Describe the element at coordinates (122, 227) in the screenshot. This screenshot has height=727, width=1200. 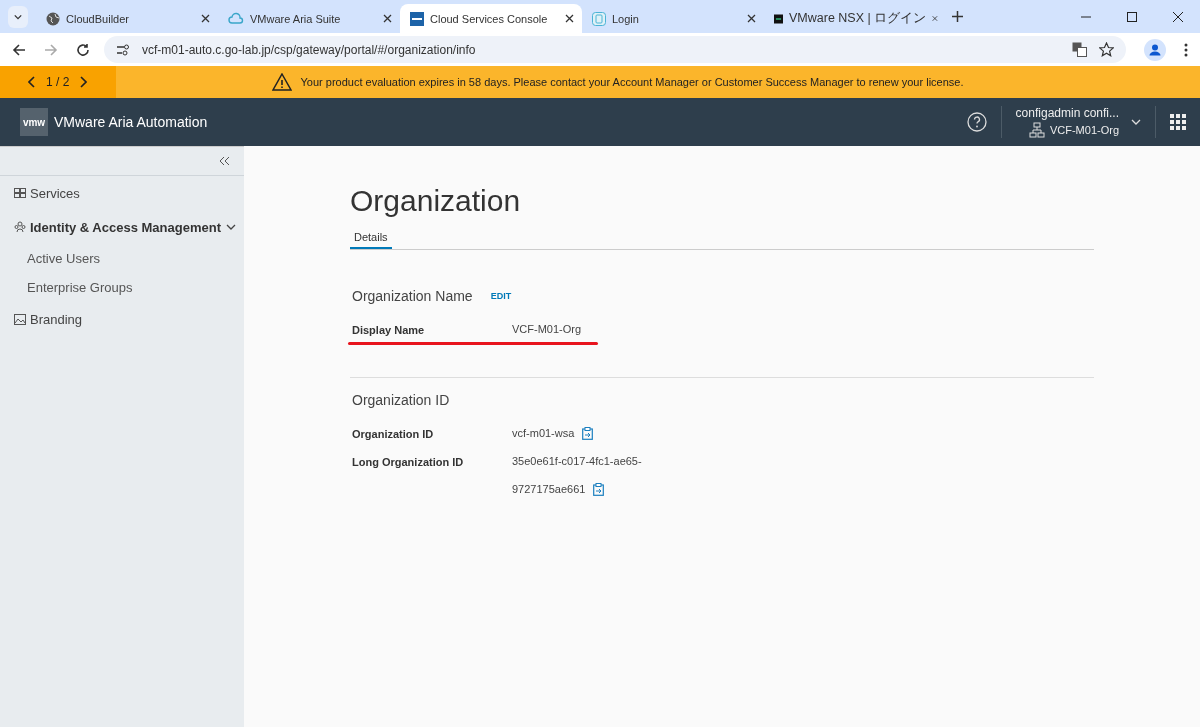
I see `sidebar-item: Identity & Access Management` at that location.